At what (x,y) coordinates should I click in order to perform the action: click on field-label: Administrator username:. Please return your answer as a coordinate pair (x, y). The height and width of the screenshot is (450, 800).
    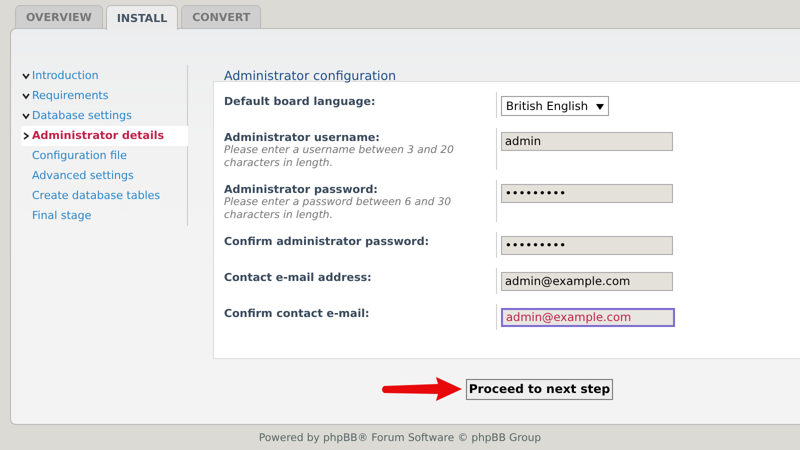
    Looking at the image, I should click on (302, 137).